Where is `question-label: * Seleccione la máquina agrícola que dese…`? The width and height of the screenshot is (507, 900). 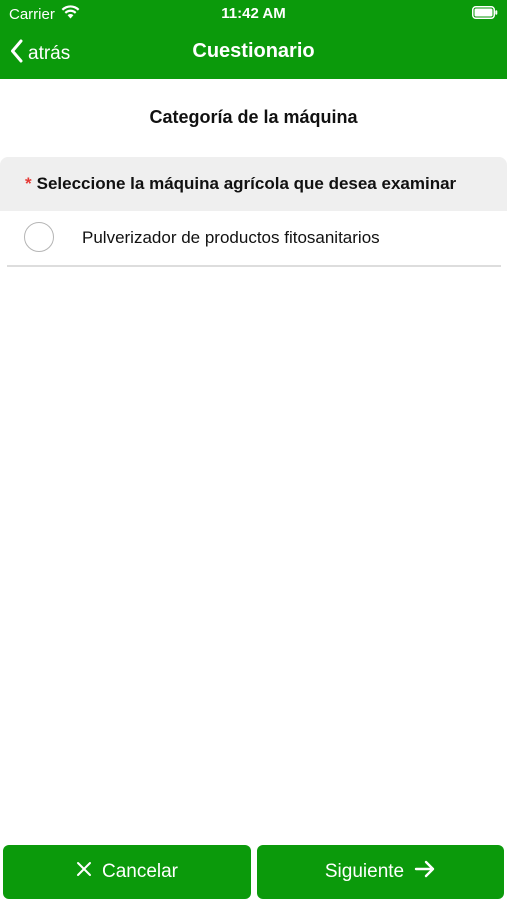 question-label: * Seleccione la máquina agrícola que dese… is located at coordinates (240, 184).